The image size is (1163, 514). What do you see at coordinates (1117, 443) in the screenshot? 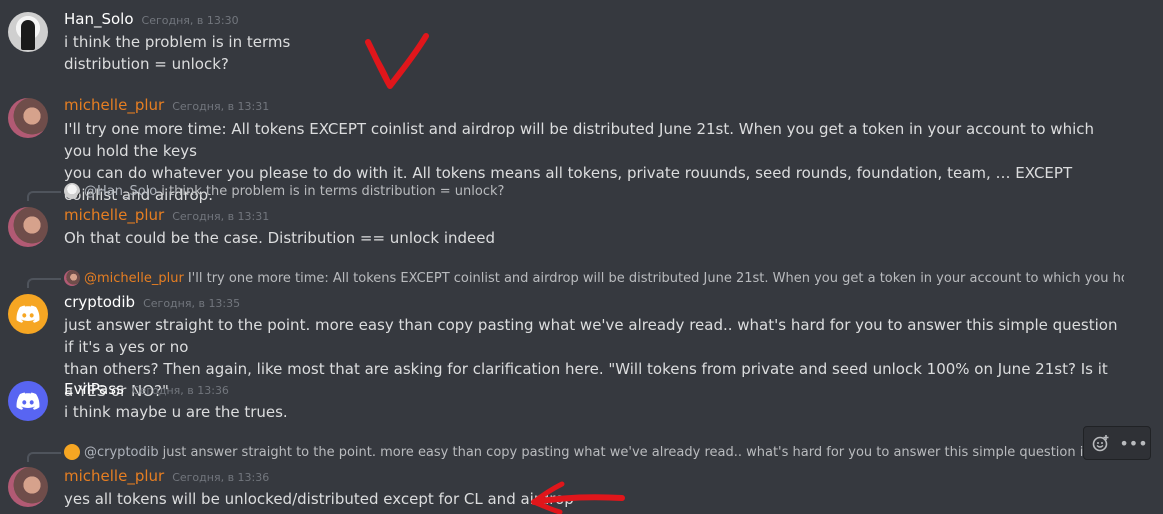
I see `message-hover-toolbar: •••` at bounding box center [1117, 443].